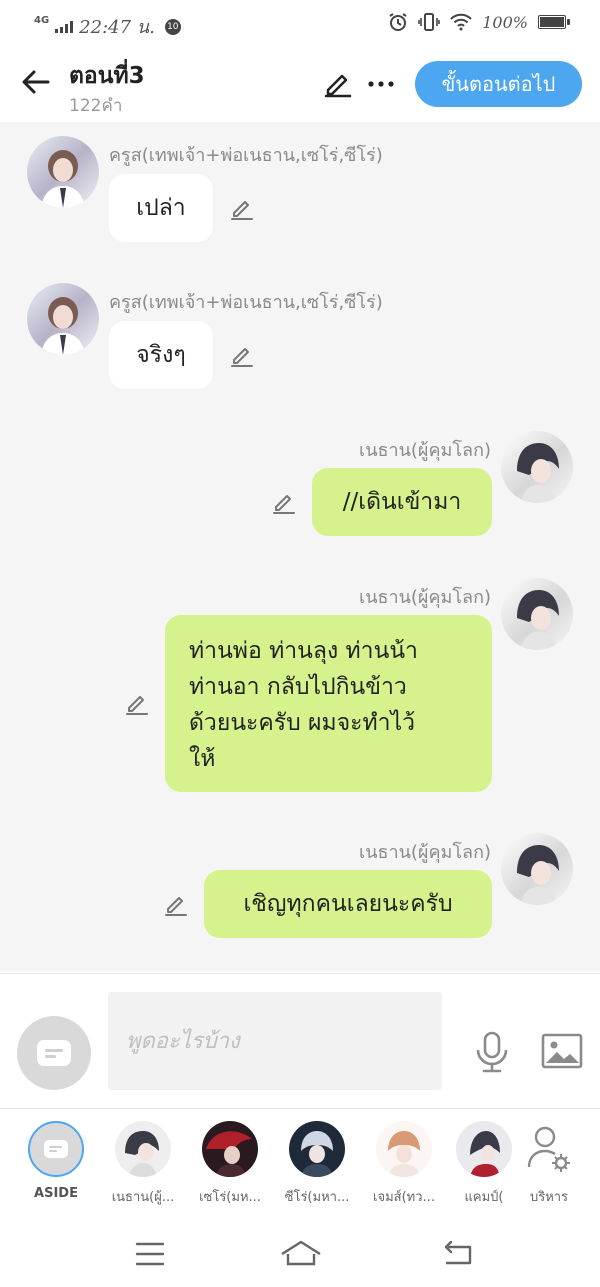 Image resolution: width=600 pixels, height=1287 pixels. Describe the element at coordinates (549, 1149) in the screenshot. I see `user-settings-icon` at that location.